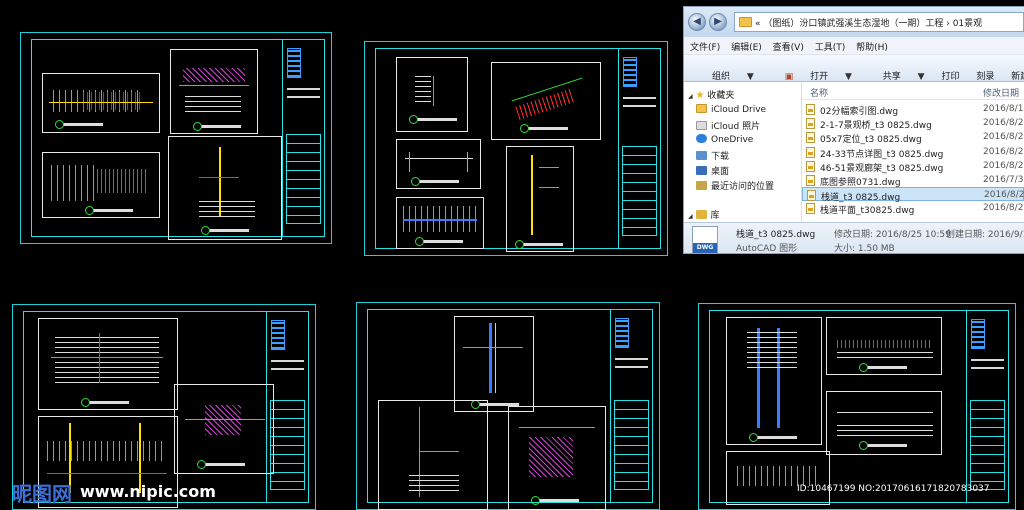  I want to click on column-header-modified: 修改日期, so click(1001, 92).